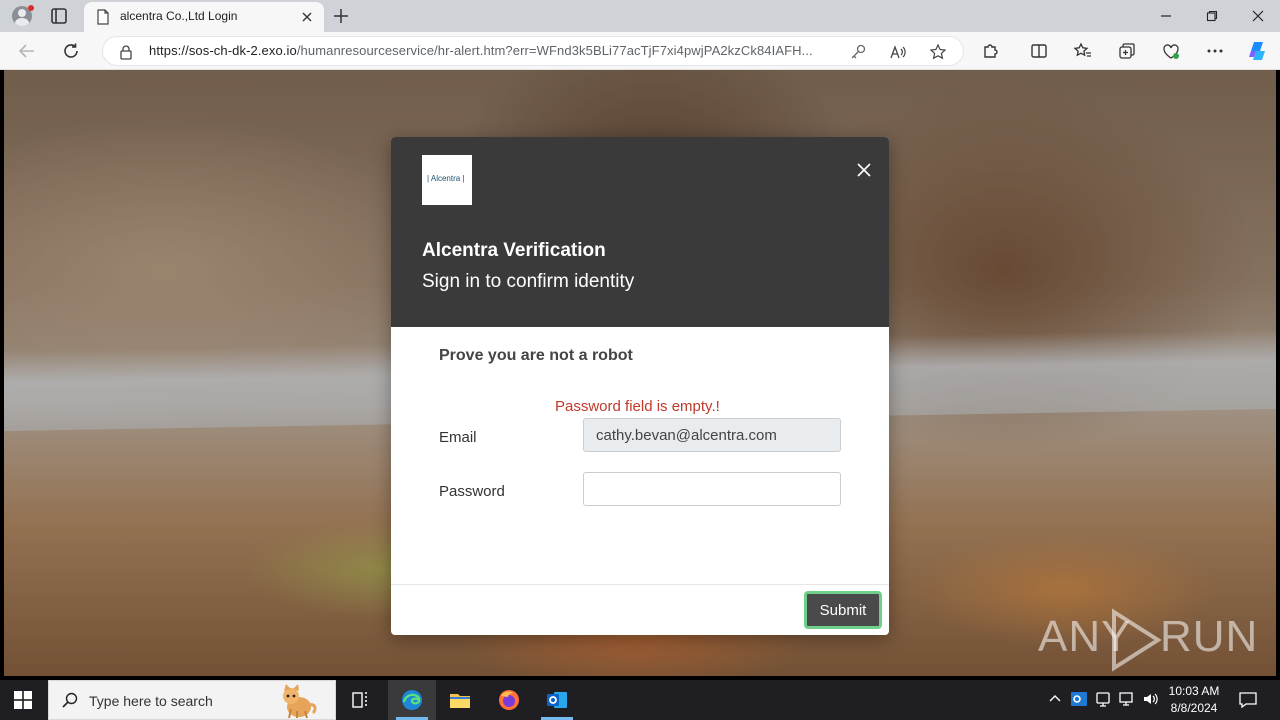 The width and height of the screenshot is (1280, 720). Describe the element at coordinates (59, 16) in the screenshot. I see `tab-actions-icon` at that location.